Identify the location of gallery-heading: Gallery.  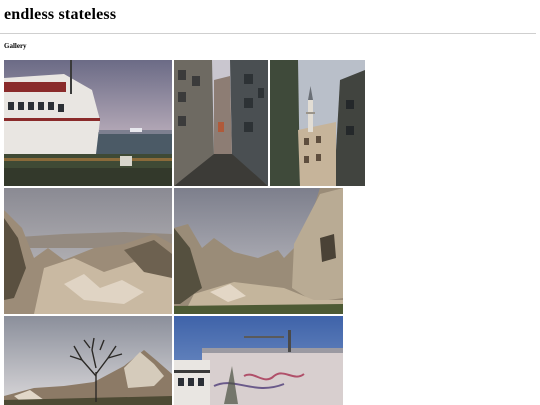
(15, 46).